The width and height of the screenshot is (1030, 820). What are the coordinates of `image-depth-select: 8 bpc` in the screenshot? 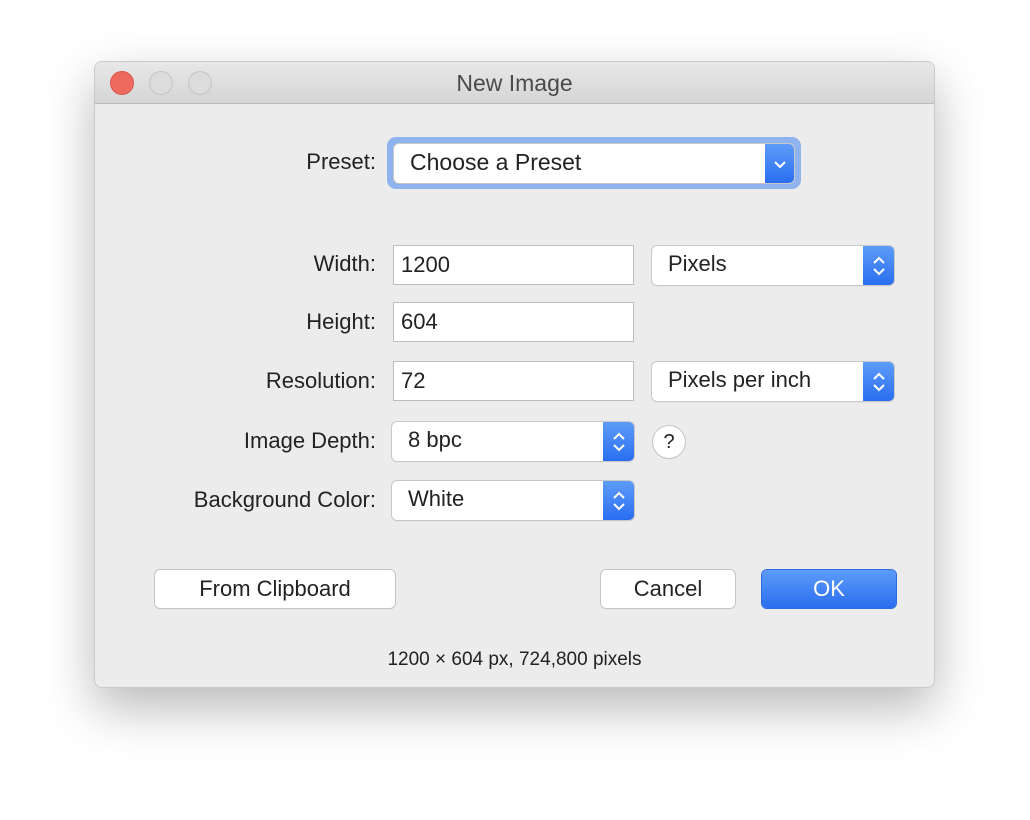 It's located at (513, 441).